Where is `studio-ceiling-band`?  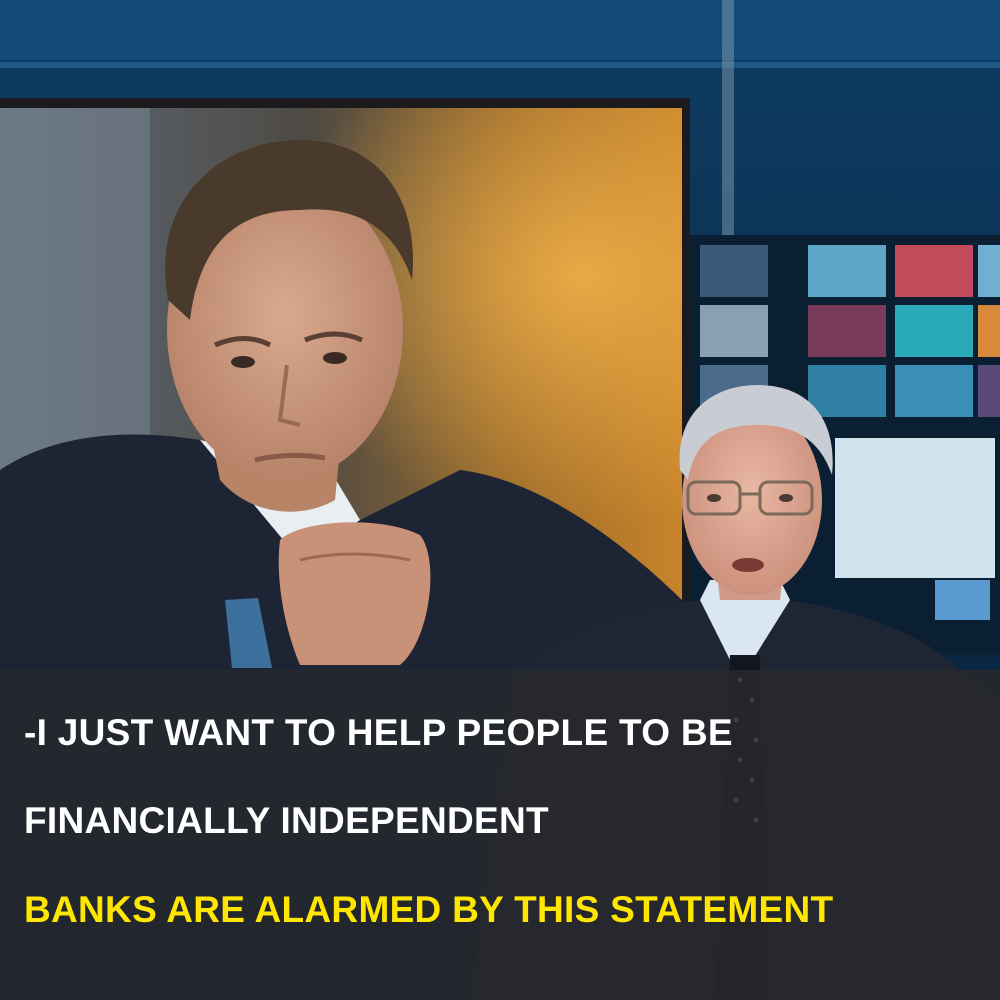 studio-ceiling-band is located at coordinates (500, 30).